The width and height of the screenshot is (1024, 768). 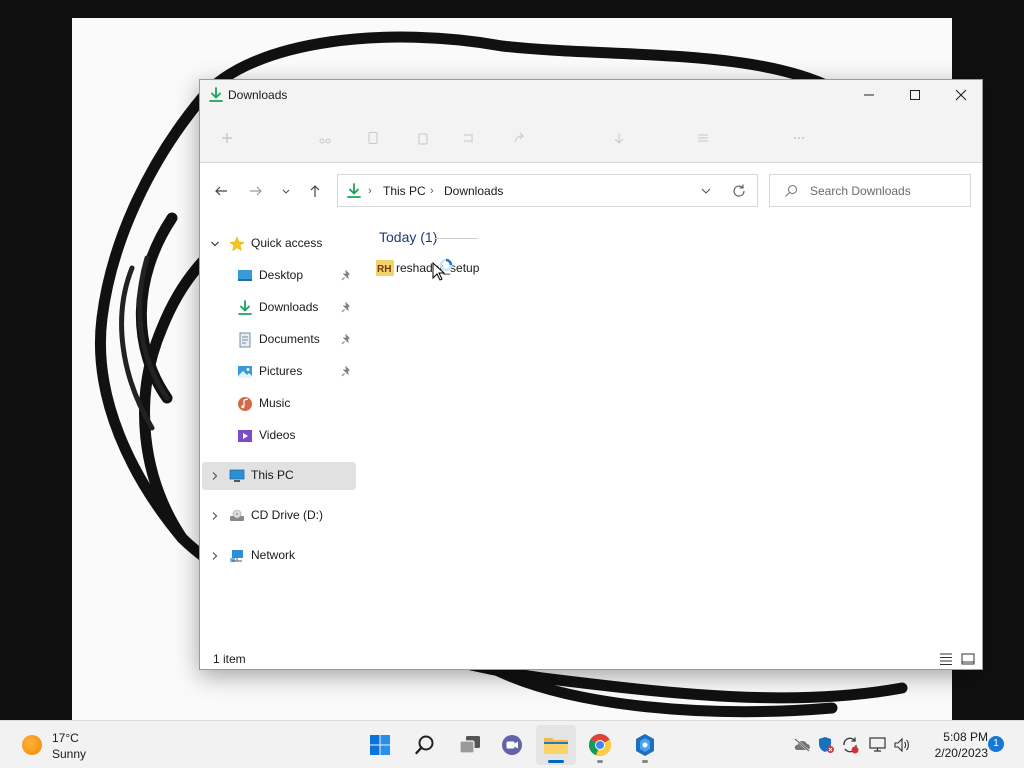 I want to click on share-icon, so click(x=519, y=137).